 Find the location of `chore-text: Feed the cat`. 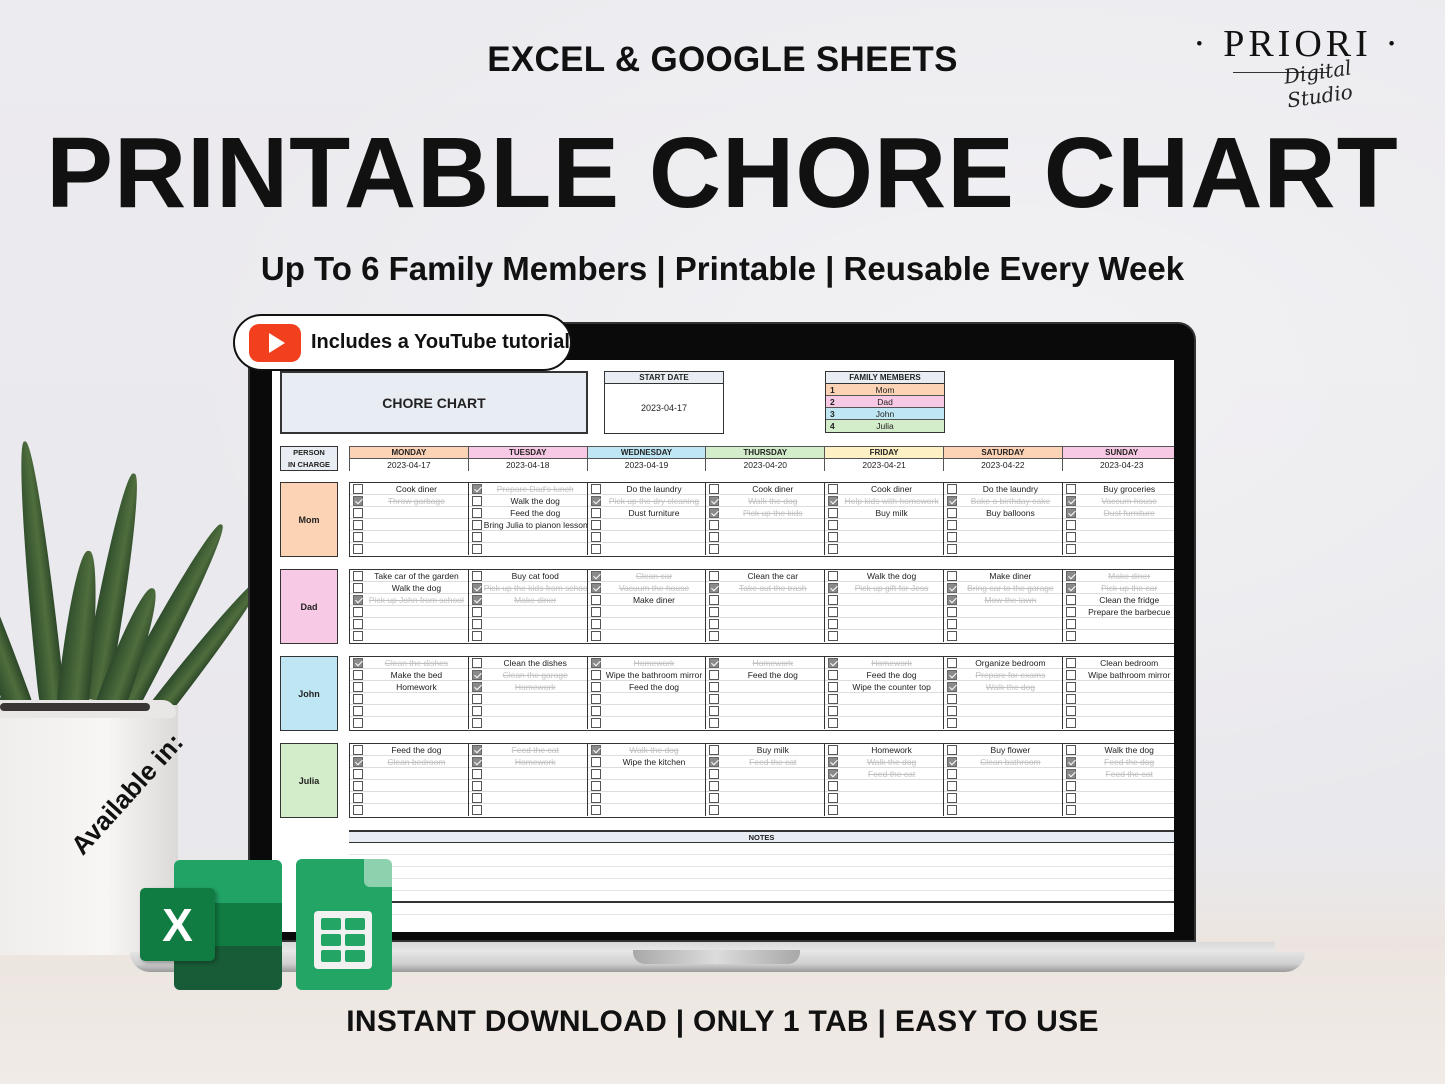

chore-text: Feed the cat is located at coordinates (891, 774).